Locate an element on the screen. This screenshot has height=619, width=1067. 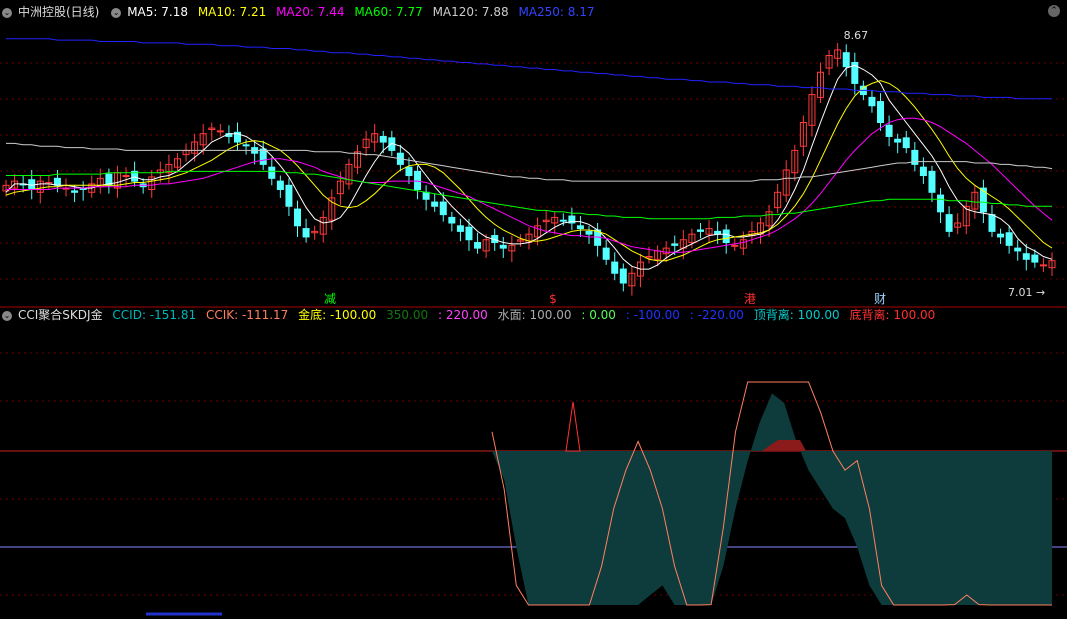
ma20-label: MA20: 7.44 is located at coordinates (310, 12).